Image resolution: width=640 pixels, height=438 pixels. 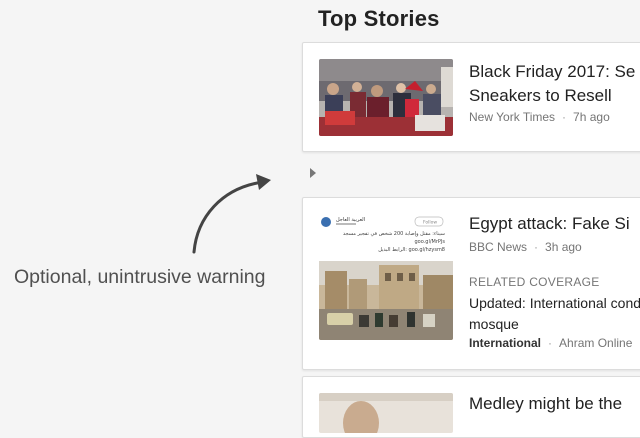 What do you see at coordinates (595, 343) in the screenshot?
I see `related-source: Ahram Online` at bounding box center [595, 343].